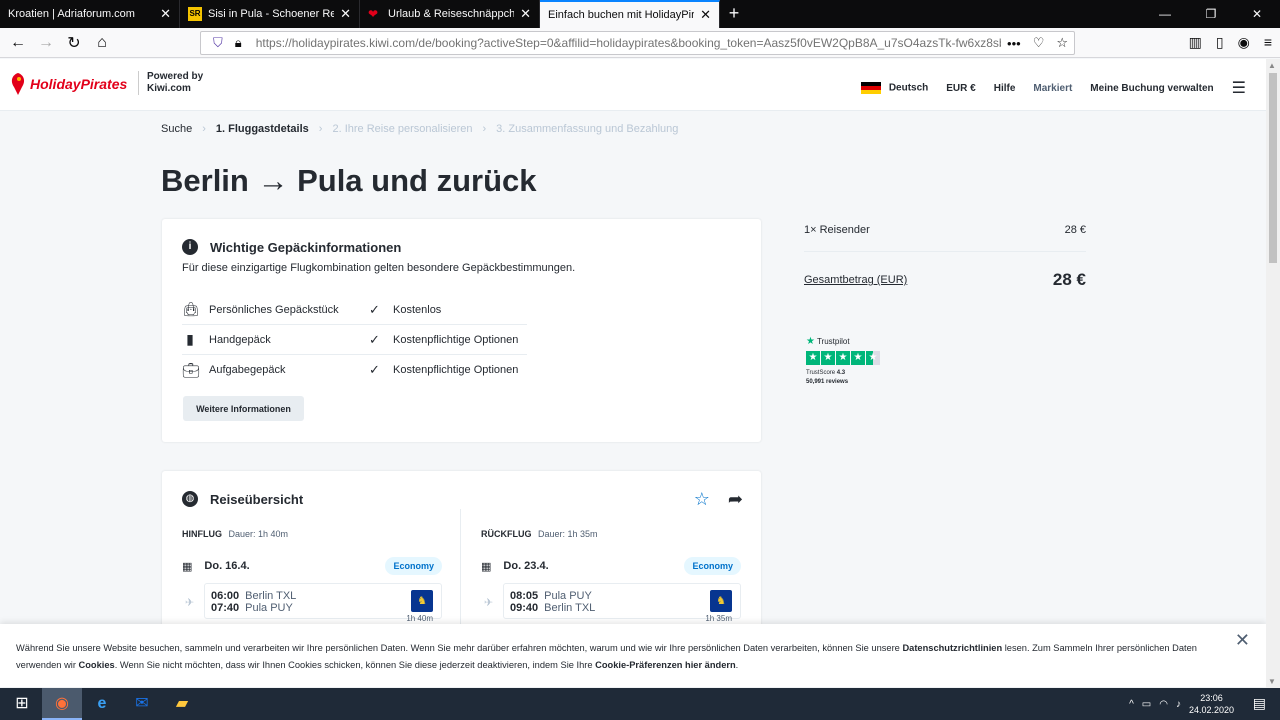  What do you see at coordinates (1151, 88) in the screenshot?
I see `manage-booking-link: Meine Buchung verwalten` at bounding box center [1151, 88].